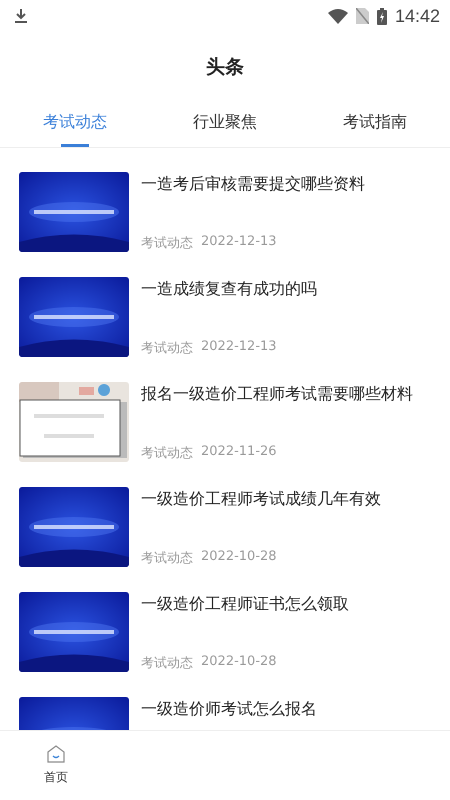  What do you see at coordinates (225, 67) in the screenshot?
I see `page-title: 头条` at bounding box center [225, 67].